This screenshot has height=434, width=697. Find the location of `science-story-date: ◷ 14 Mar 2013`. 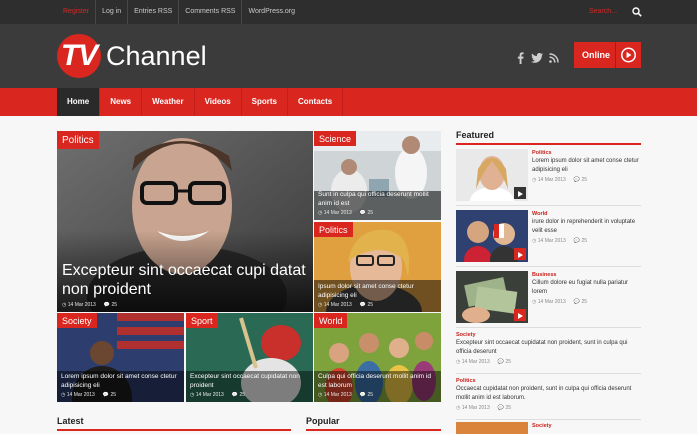

science-story-date: ◷ 14 Mar 2013 is located at coordinates (335, 213).